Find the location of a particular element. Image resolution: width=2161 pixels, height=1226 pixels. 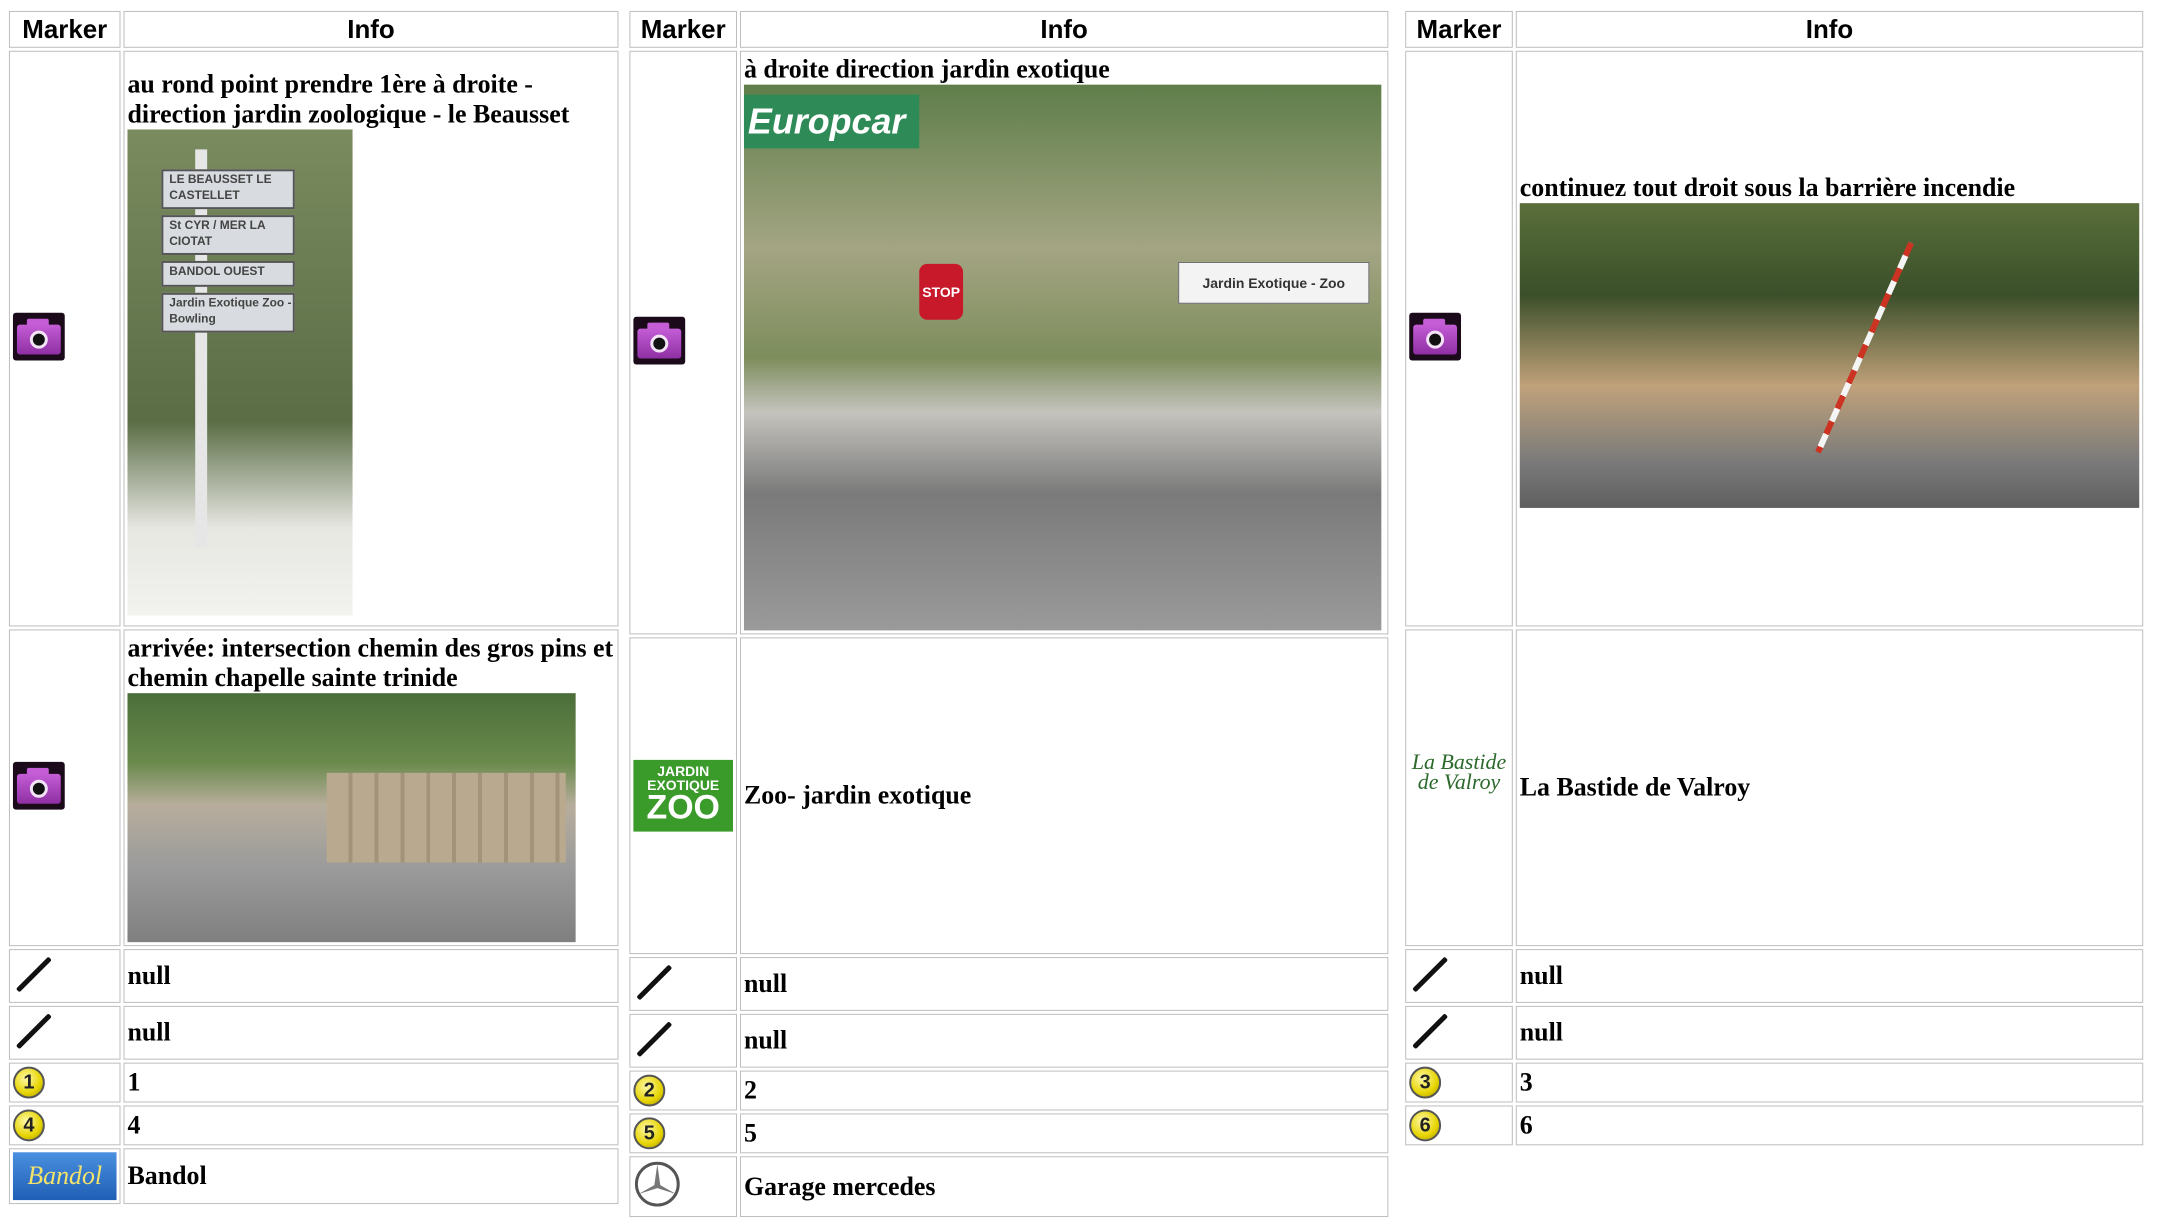

table-row: 5 5 is located at coordinates (1009, 1133).